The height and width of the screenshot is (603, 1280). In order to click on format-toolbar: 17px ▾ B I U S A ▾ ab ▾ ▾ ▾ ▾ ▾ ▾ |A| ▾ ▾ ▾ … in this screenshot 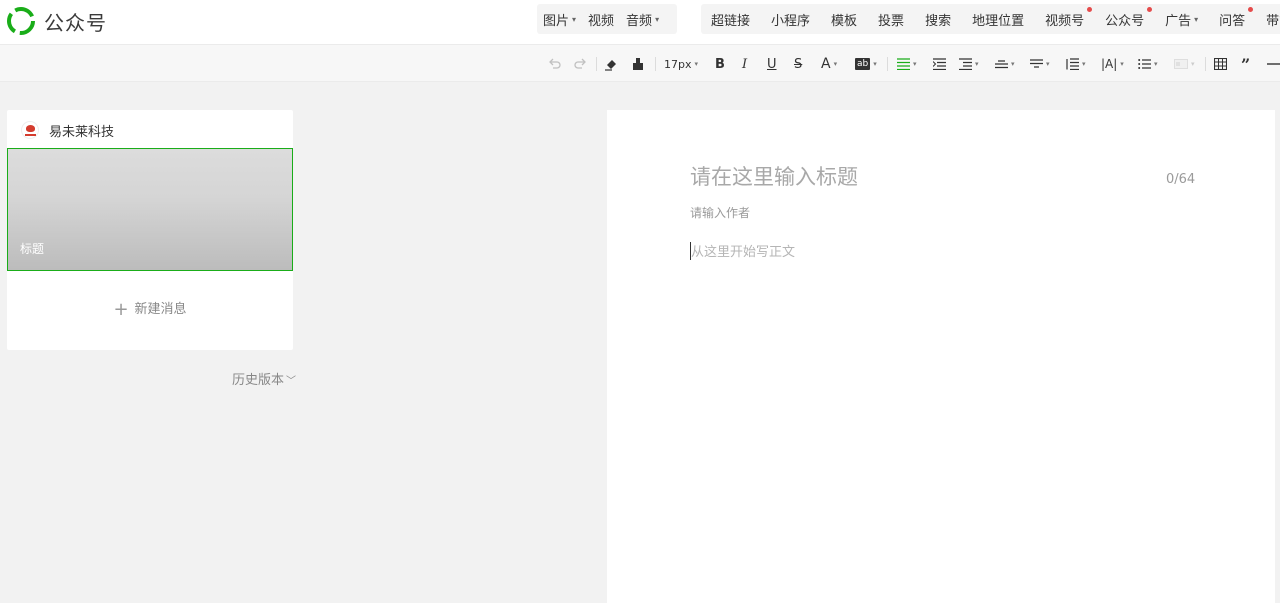, I will do `click(640, 63)`.